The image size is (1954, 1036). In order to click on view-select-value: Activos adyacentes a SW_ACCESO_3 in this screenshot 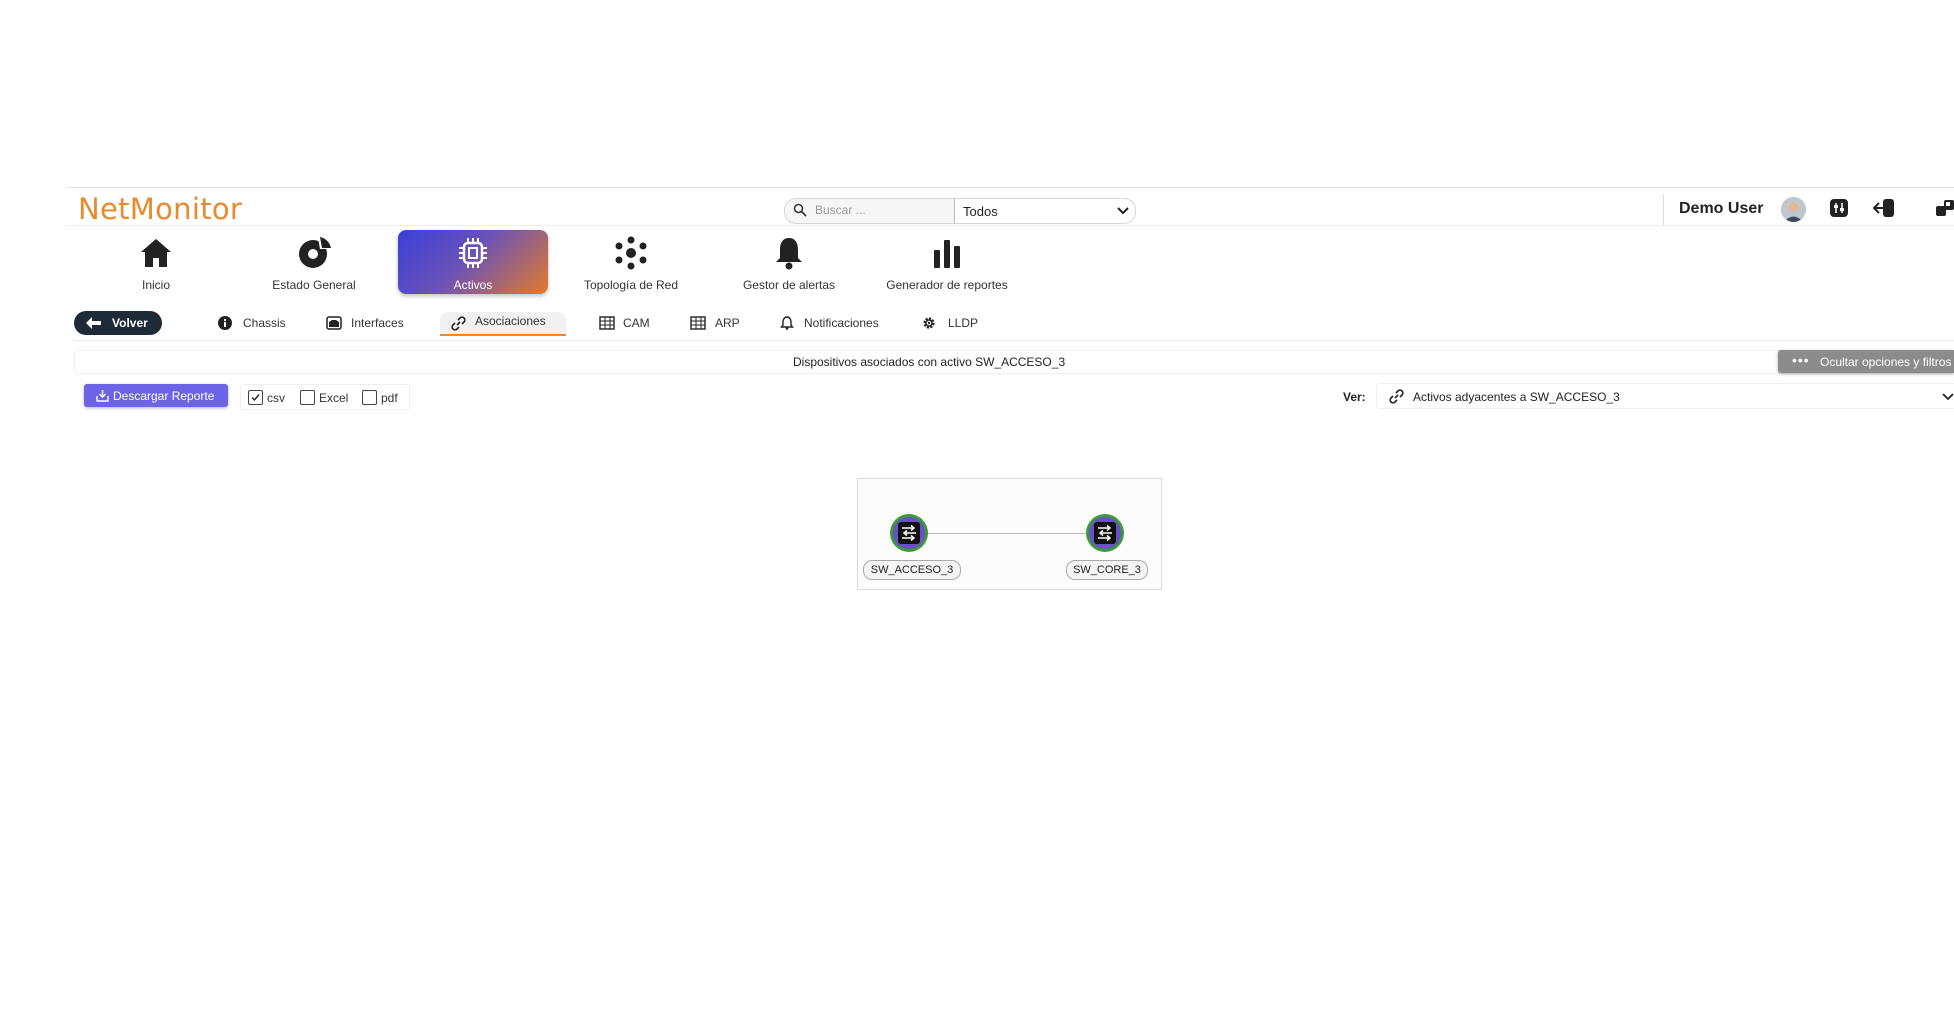, I will do `click(1516, 397)`.